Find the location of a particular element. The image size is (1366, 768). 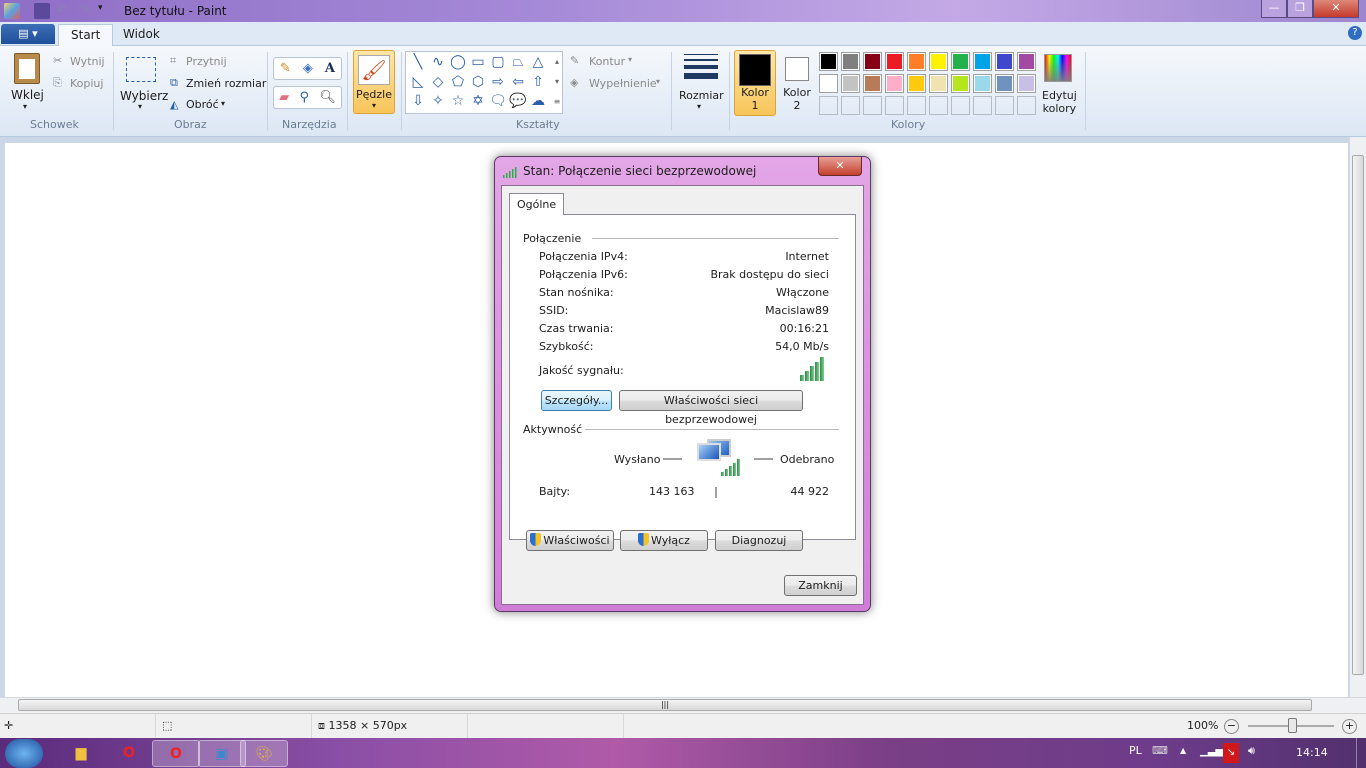

show-desktop-button is located at coordinates (1361, 753).